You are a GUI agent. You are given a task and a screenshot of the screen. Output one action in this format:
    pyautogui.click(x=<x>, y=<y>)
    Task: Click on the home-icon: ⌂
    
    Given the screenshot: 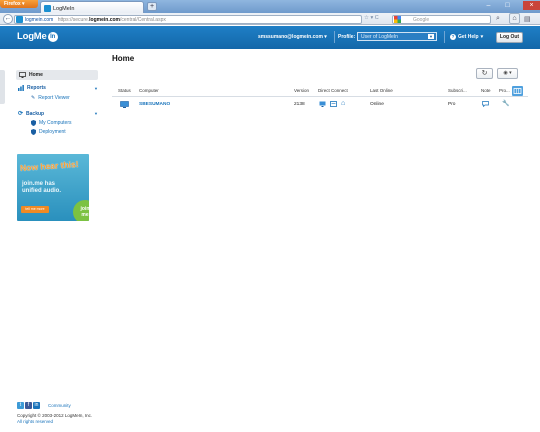 What is the action you would take?
    pyautogui.click(x=514, y=18)
    